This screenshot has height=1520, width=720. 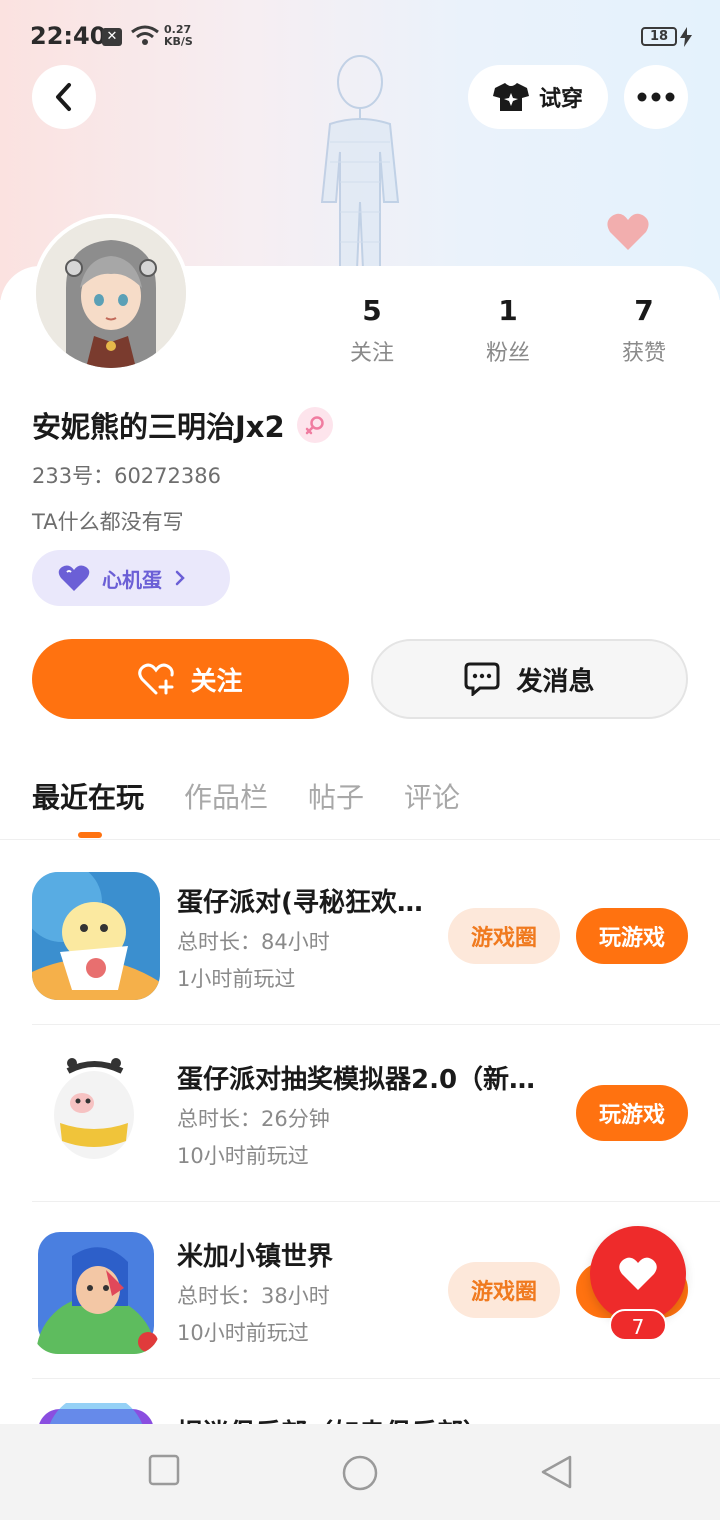 I want to click on tabs-divider, so click(x=360, y=839).